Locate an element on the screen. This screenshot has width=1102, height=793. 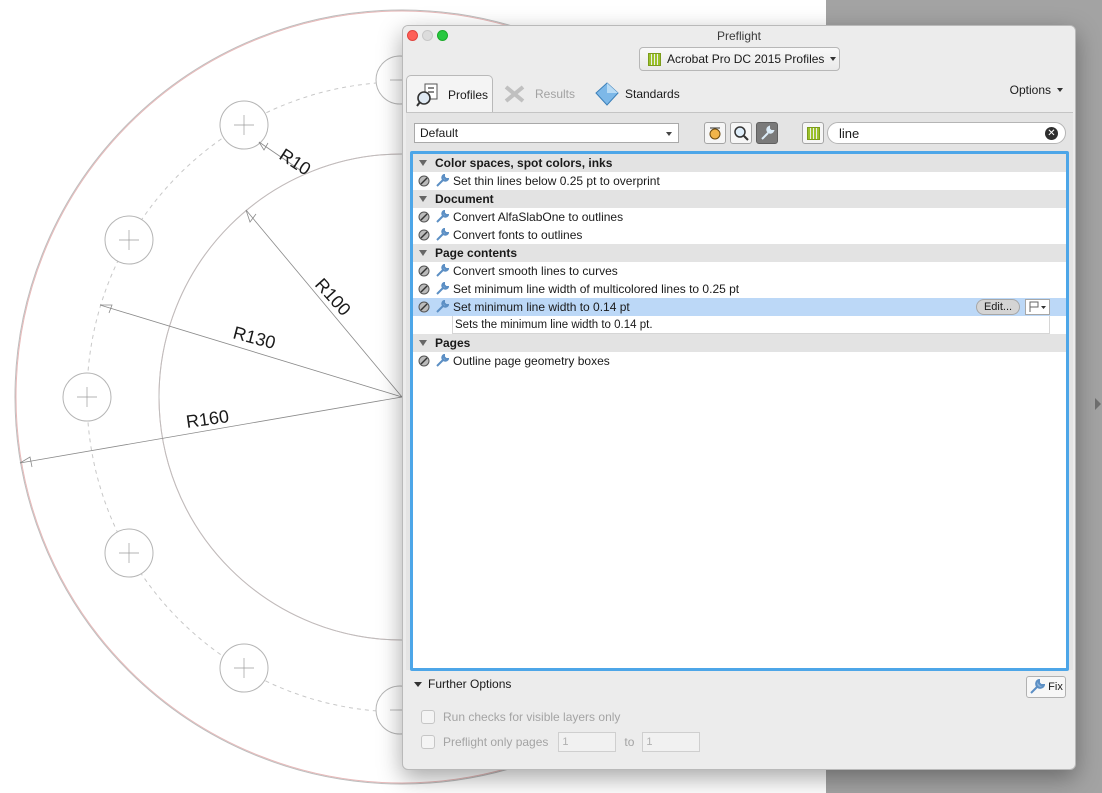
results-wrench-icon is located at coordinates (516, 94).